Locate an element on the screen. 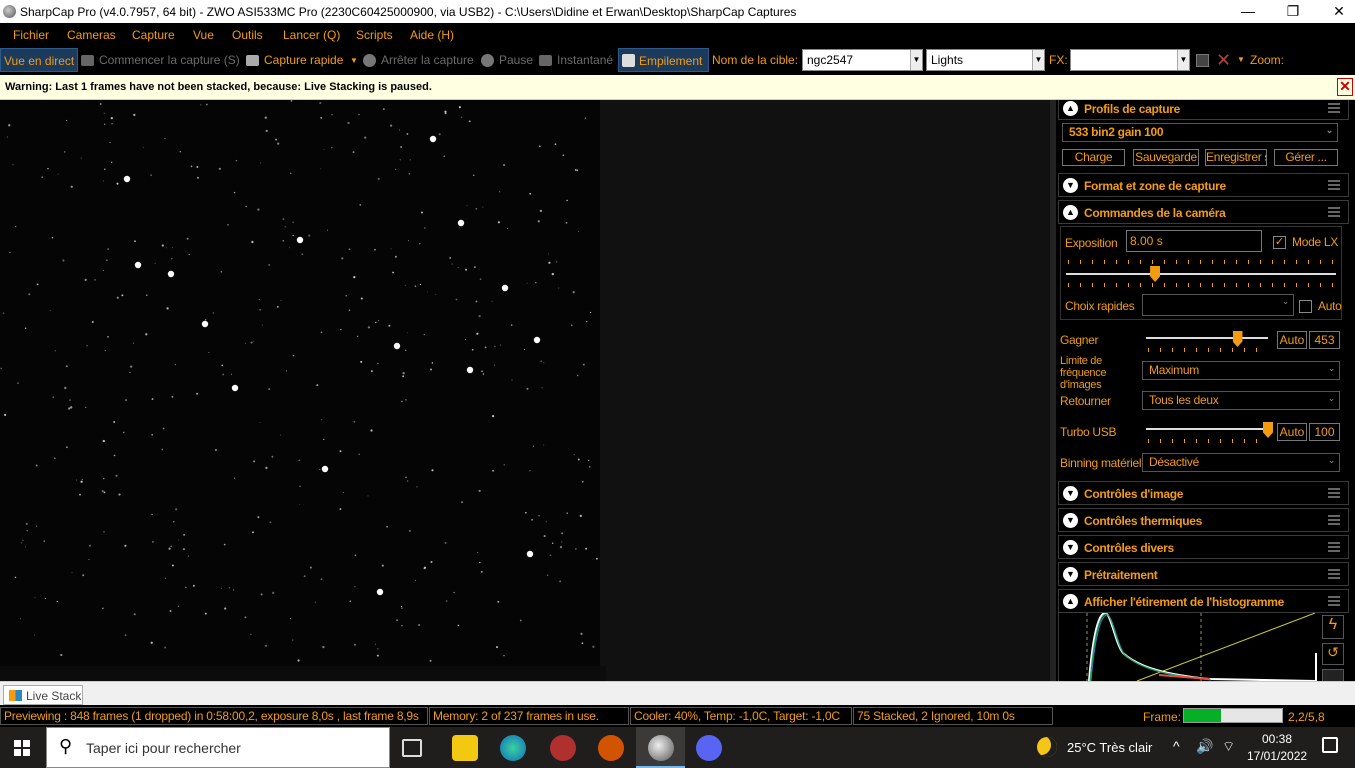 Image resolution: width=1355 pixels, height=768 pixels. save-profile-button: Sauvegarde is located at coordinates (1166, 157).